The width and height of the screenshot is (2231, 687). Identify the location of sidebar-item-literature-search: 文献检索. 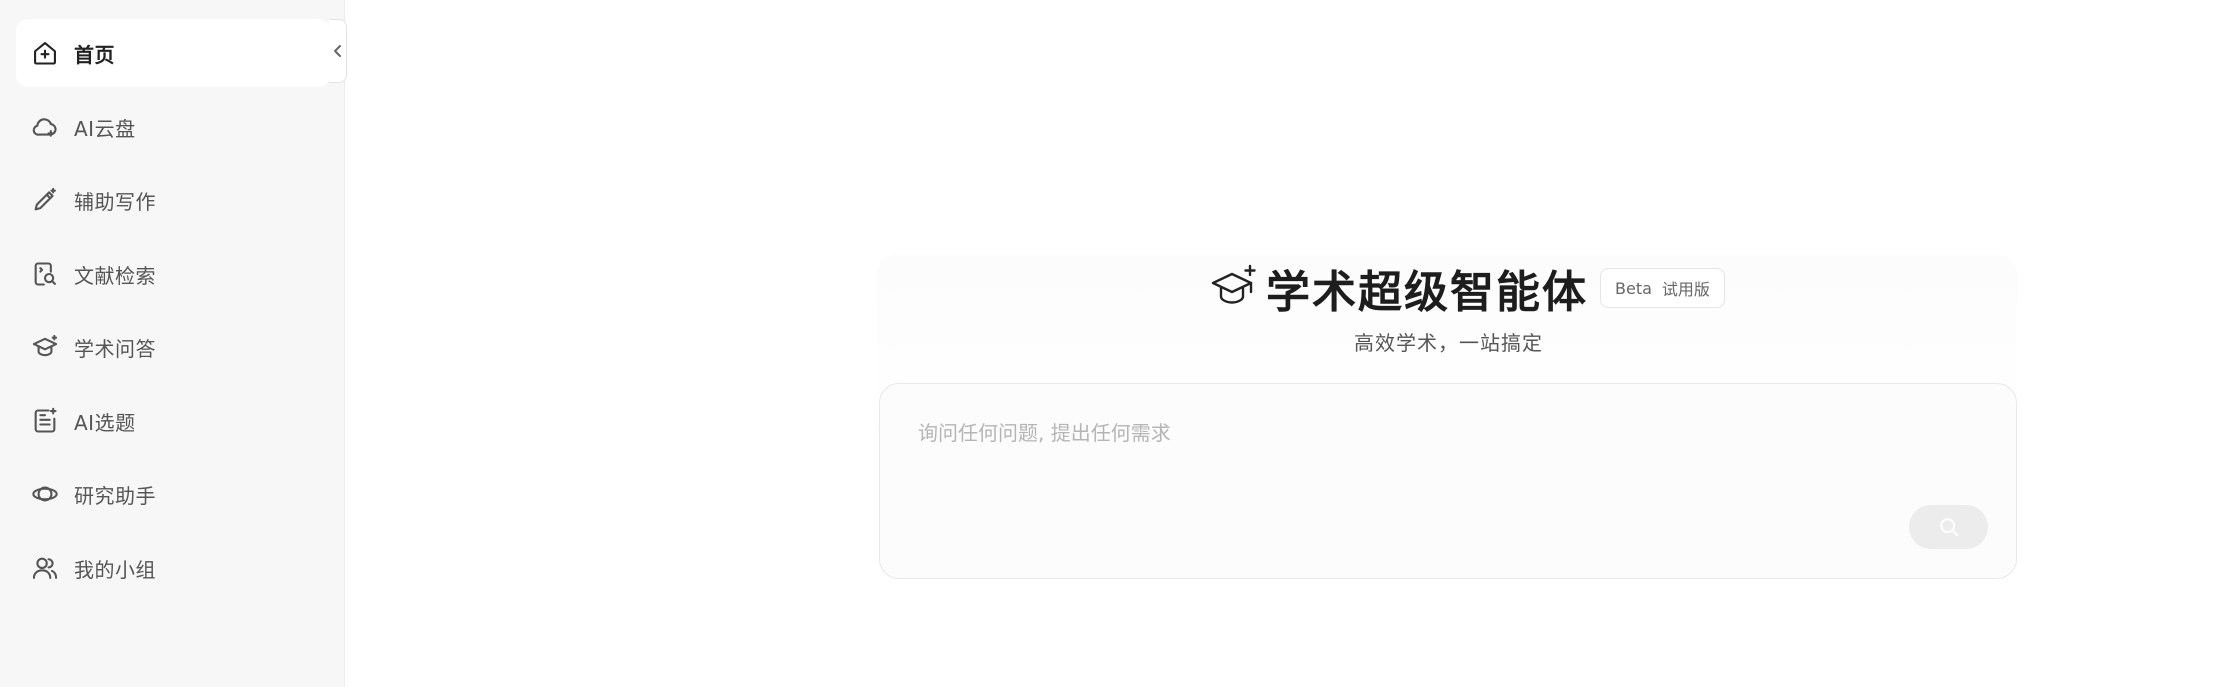
(173, 274).